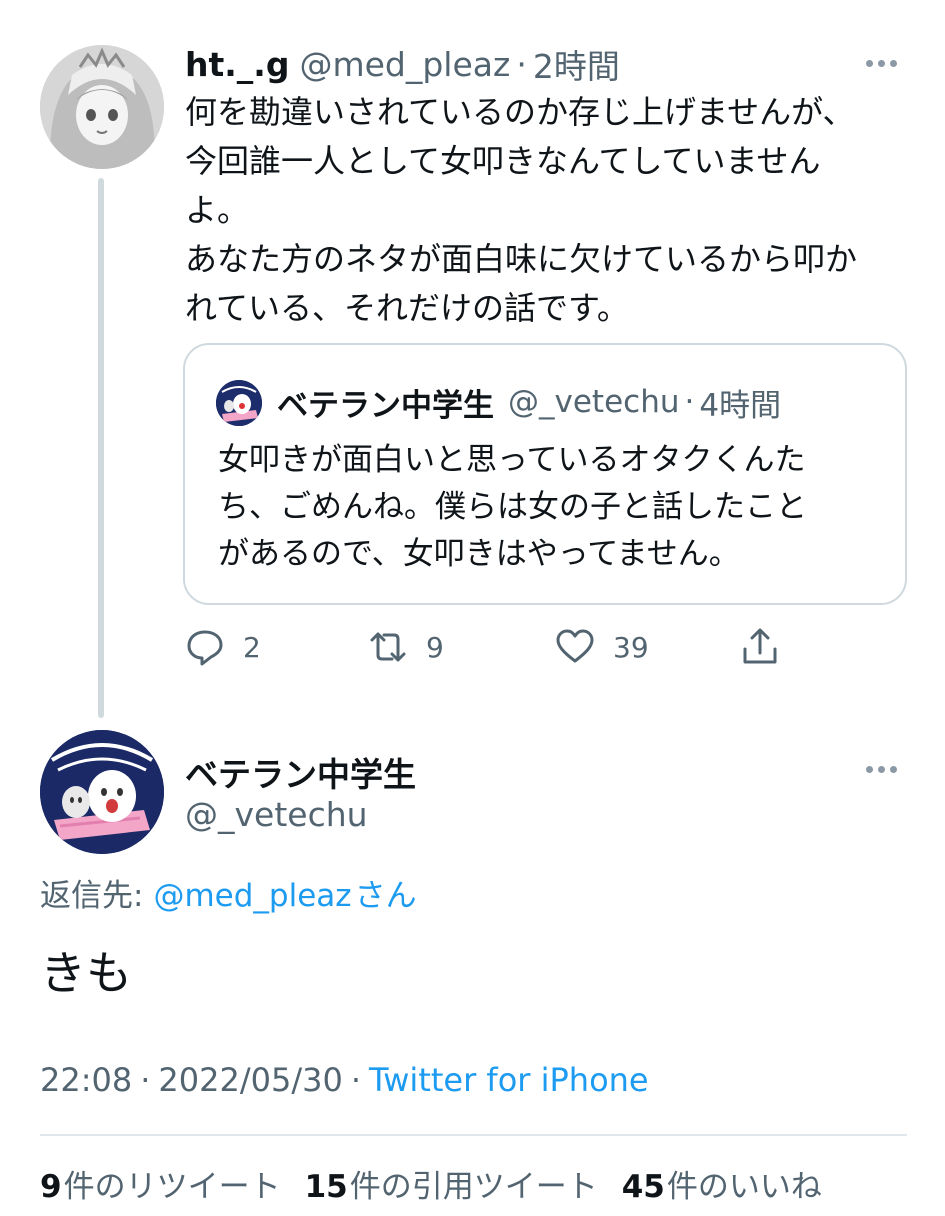 This screenshot has height=1216, width=945. I want to click on author-name: ht._.g, so click(237, 64).